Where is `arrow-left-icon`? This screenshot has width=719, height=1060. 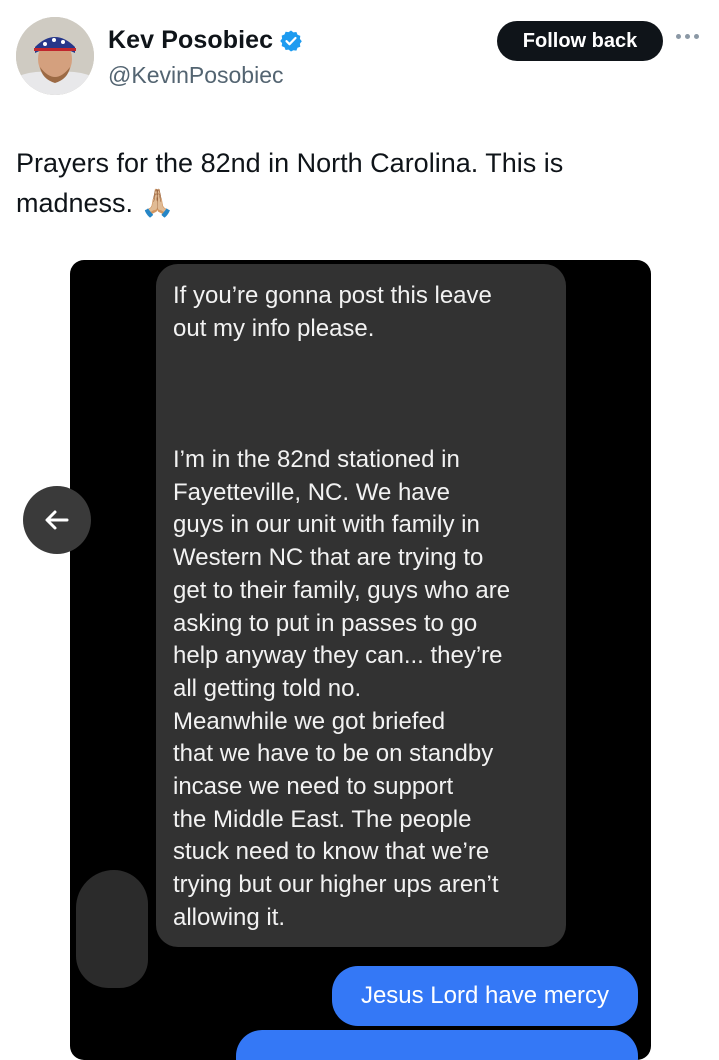 arrow-left-icon is located at coordinates (57, 520).